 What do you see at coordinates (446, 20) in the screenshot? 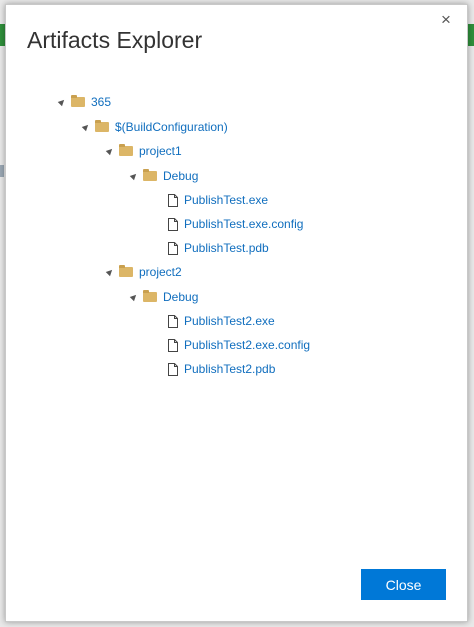
I see `close-icon: ×` at bounding box center [446, 20].